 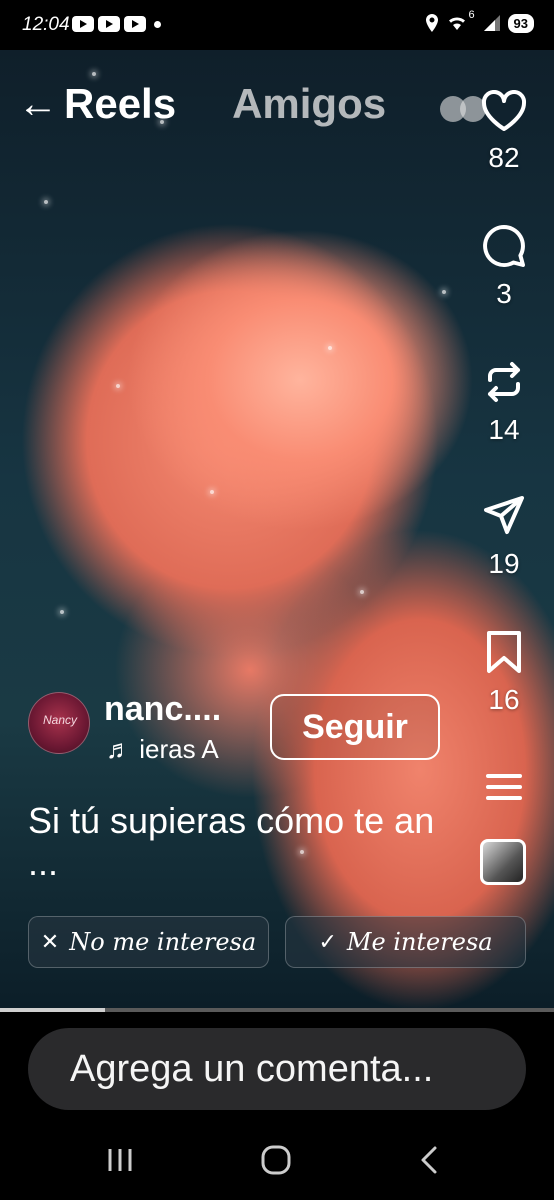 What do you see at coordinates (471, 15) in the screenshot?
I see `network-type: 6` at bounding box center [471, 15].